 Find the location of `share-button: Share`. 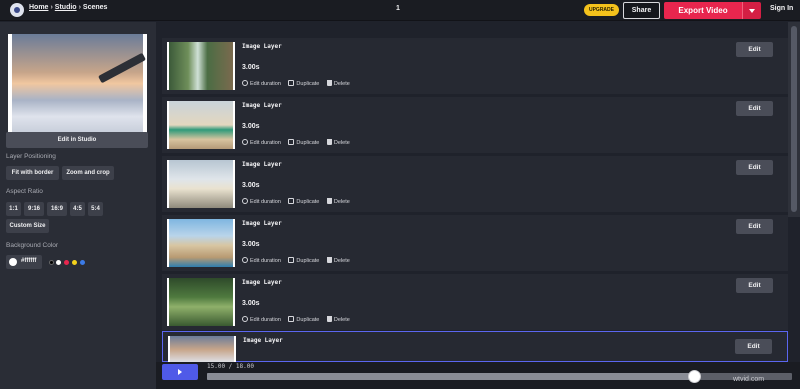

share-button: Share is located at coordinates (641, 10).